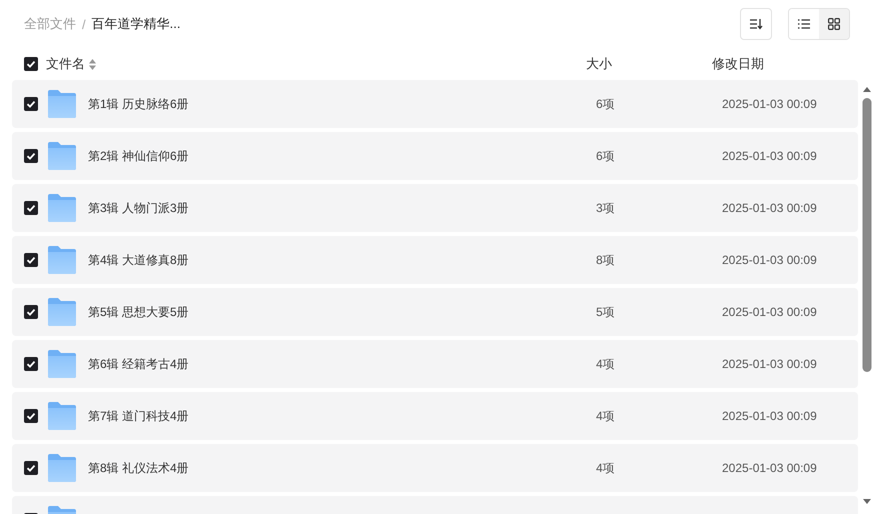 This screenshot has width=874, height=514. Describe the element at coordinates (342, 260) in the screenshot. I see `file-name: 第4辑 大道修真8册` at that location.